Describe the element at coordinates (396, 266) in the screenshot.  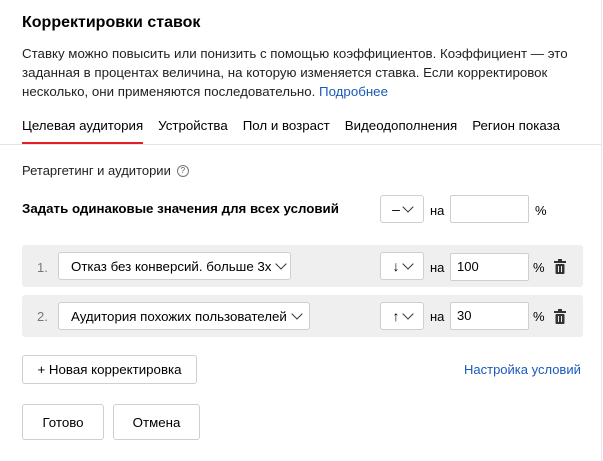
I see `direction-value: ↓` at that location.